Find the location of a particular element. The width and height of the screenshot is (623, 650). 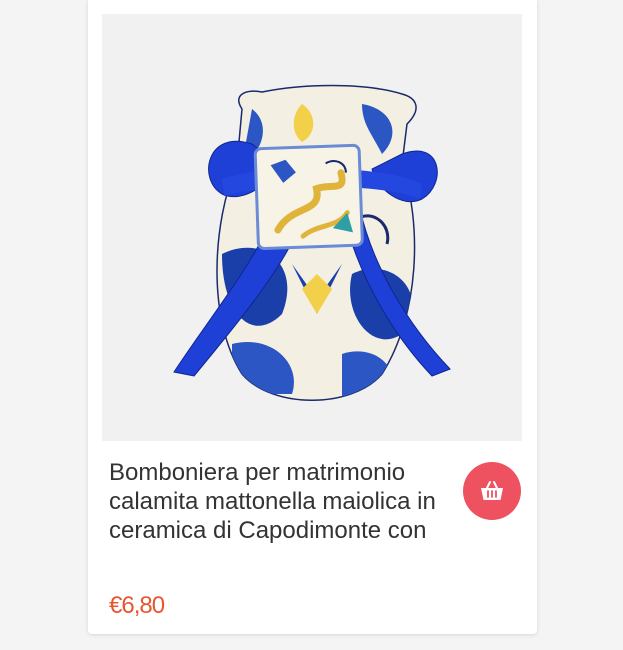

basket-icon is located at coordinates (492, 490).